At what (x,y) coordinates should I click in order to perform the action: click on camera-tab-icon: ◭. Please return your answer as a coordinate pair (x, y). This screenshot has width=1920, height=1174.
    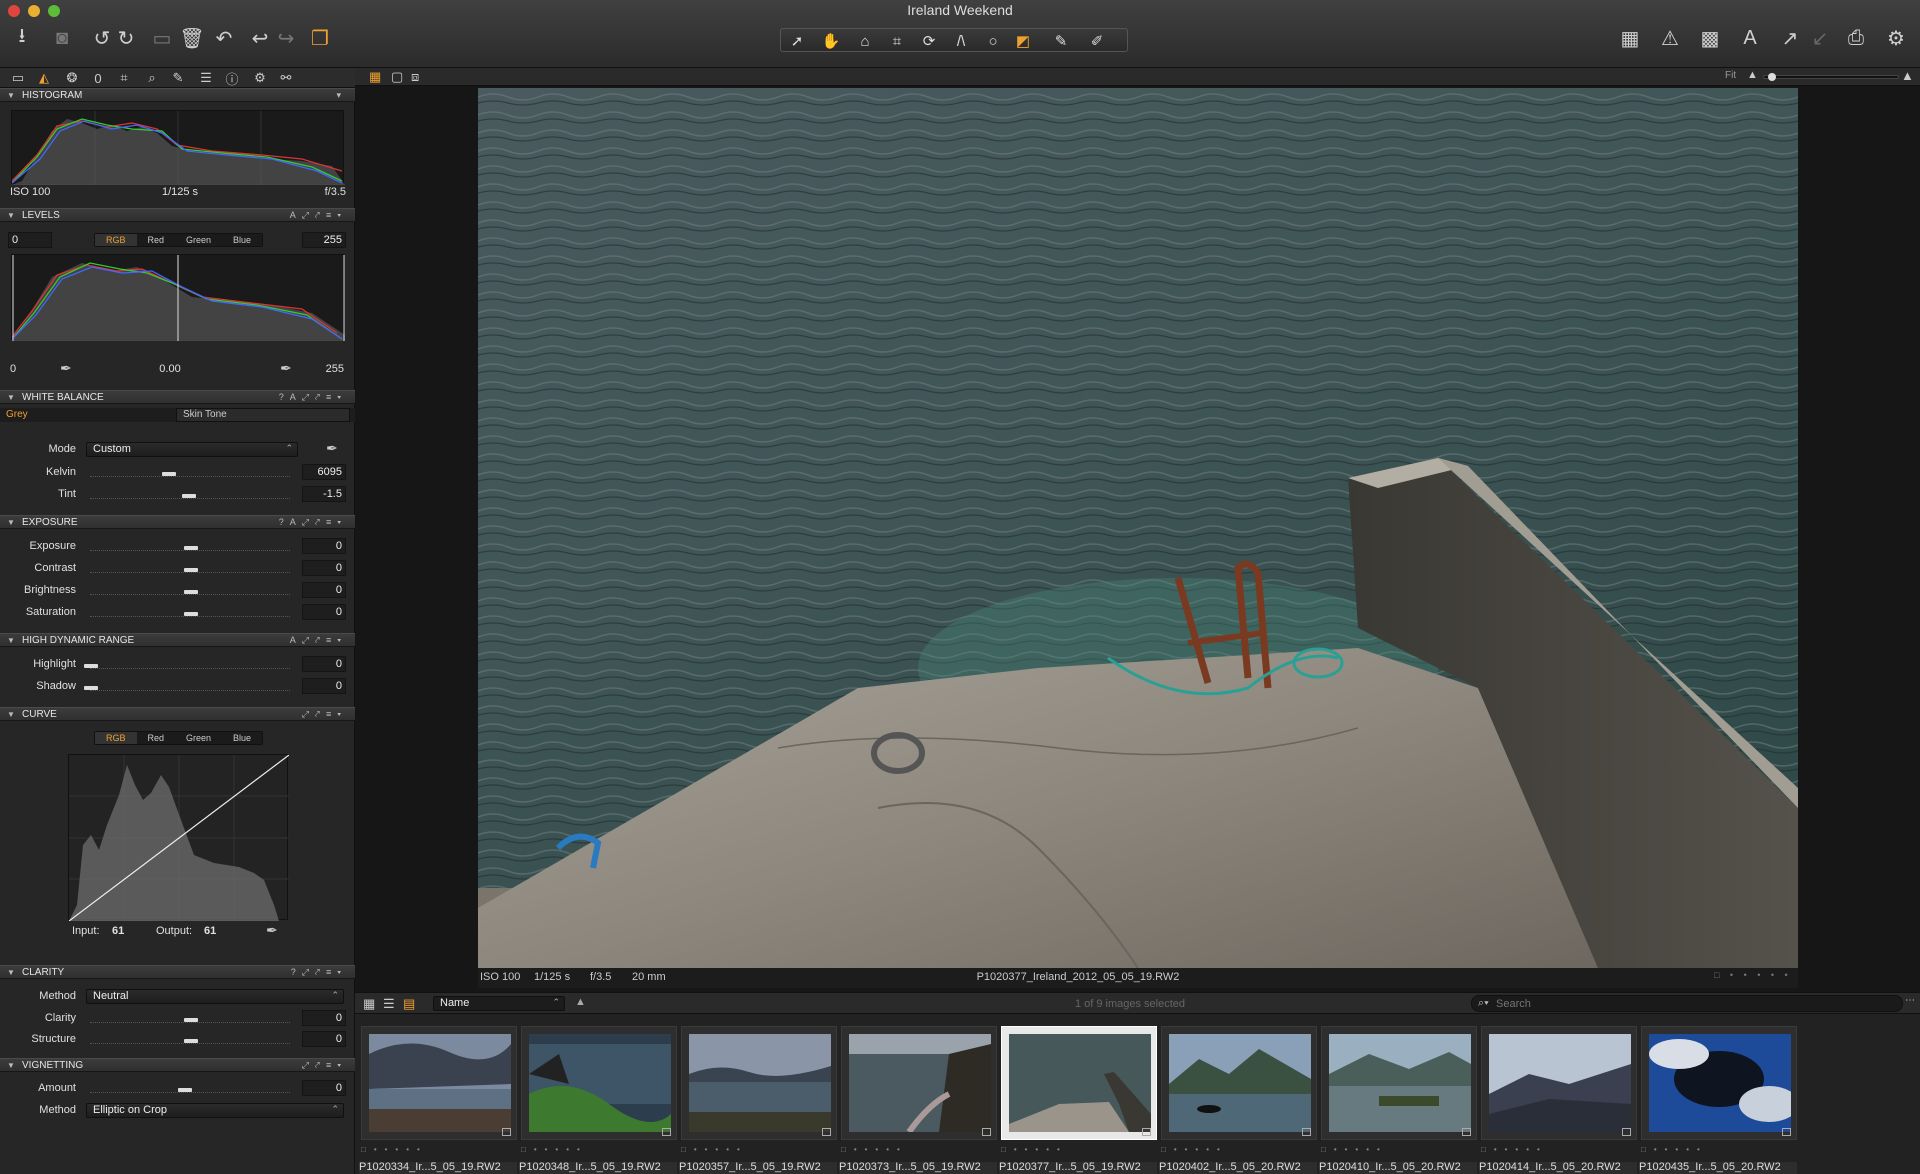
    Looking at the image, I should click on (44, 78).